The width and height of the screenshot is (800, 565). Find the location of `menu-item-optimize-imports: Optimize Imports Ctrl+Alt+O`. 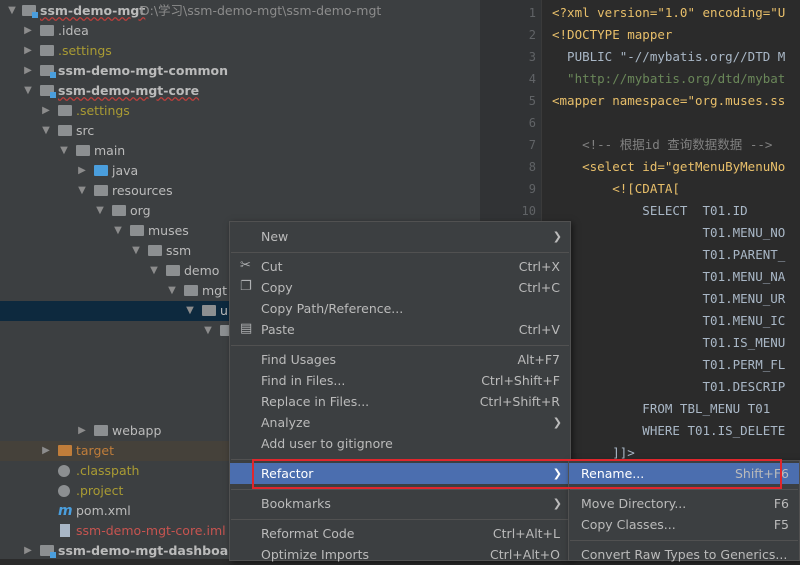

menu-item-optimize-imports: Optimize Imports Ctrl+Alt+O is located at coordinates (400, 554).